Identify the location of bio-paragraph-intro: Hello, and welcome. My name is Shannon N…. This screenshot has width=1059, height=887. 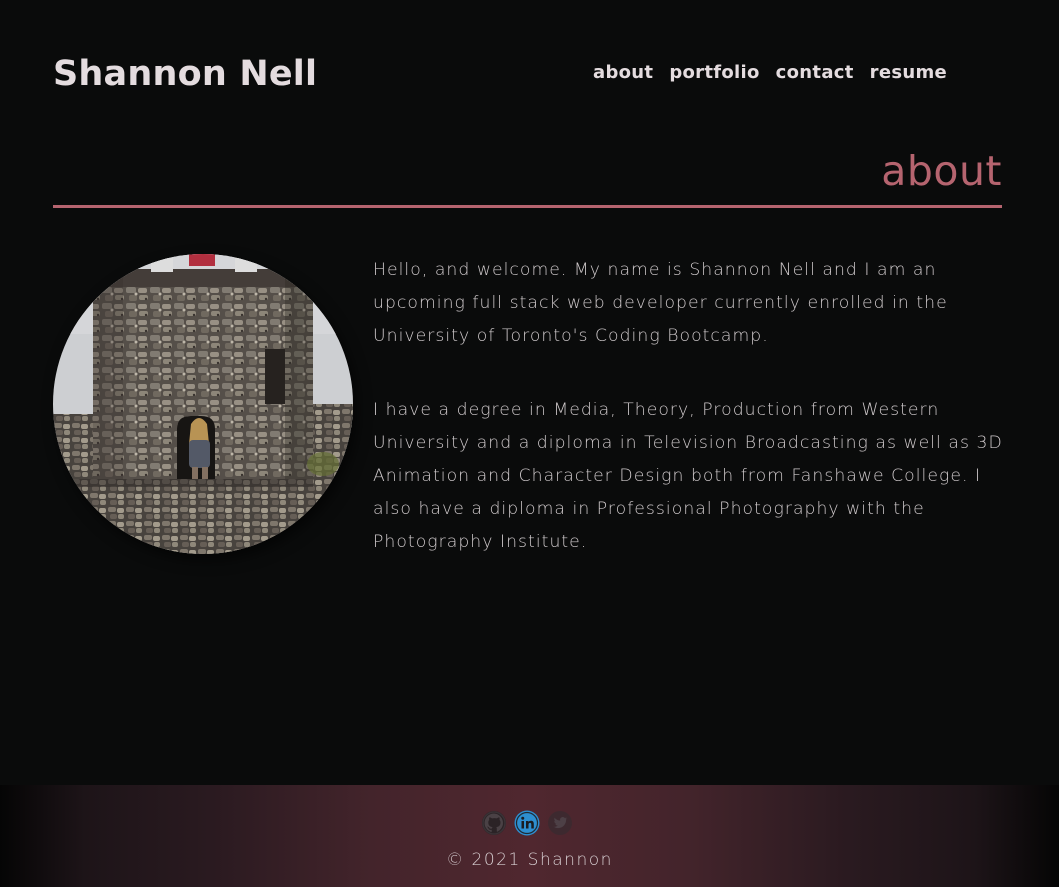
(660, 303).